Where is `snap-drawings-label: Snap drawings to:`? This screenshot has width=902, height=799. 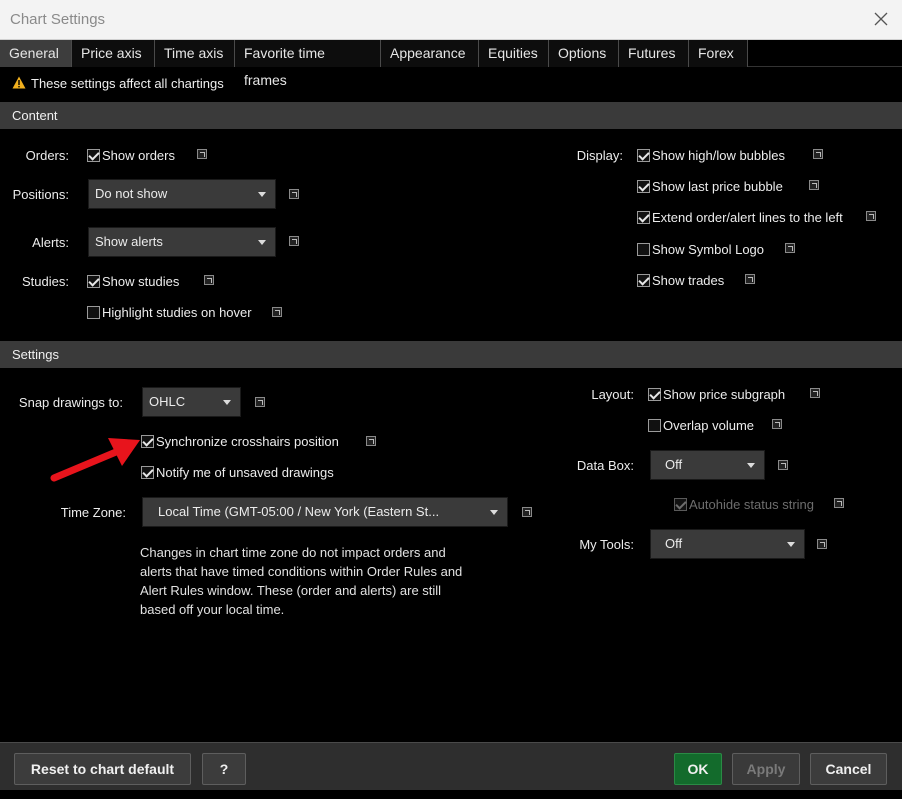
snap-drawings-label: Snap drawings to: is located at coordinates (70, 402).